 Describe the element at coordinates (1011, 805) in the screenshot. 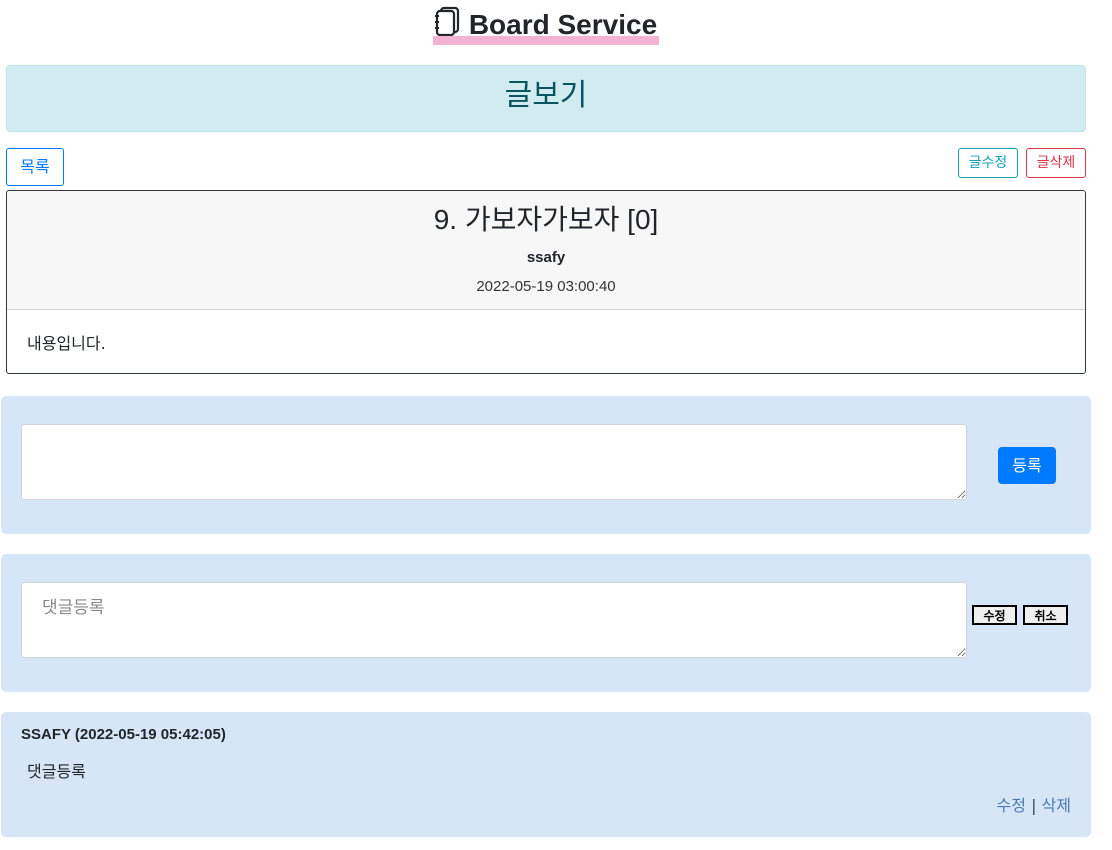

I see `comment-edit-link: 수정` at that location.